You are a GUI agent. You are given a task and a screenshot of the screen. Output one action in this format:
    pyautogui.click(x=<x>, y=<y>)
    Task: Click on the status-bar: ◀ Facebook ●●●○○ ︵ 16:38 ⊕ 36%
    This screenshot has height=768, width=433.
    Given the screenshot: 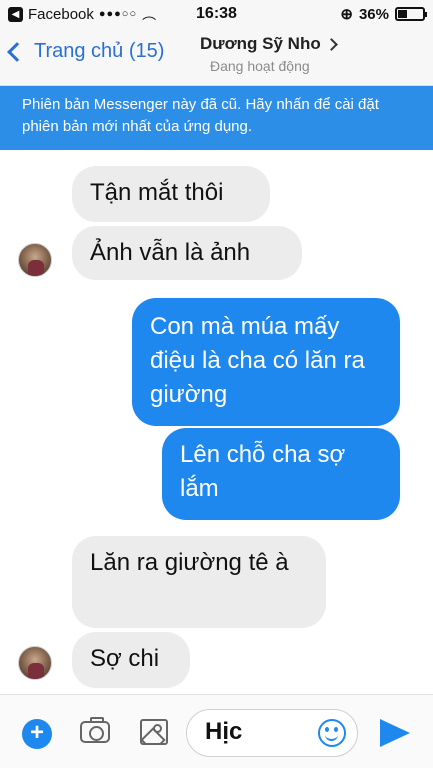 What is the action you would take?
    pyautogui.click(x=216, y=14)
    